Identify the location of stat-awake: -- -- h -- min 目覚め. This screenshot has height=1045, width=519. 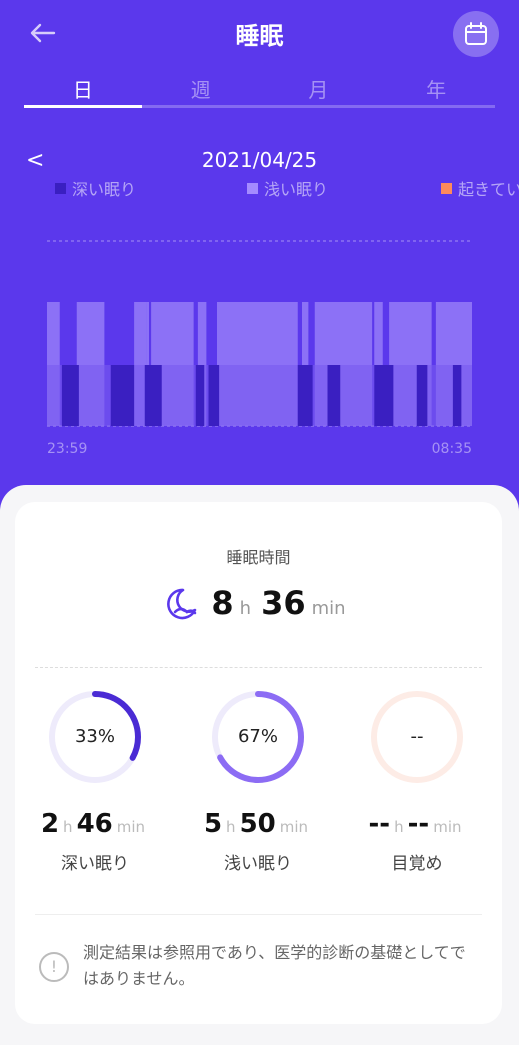
(417, 780).